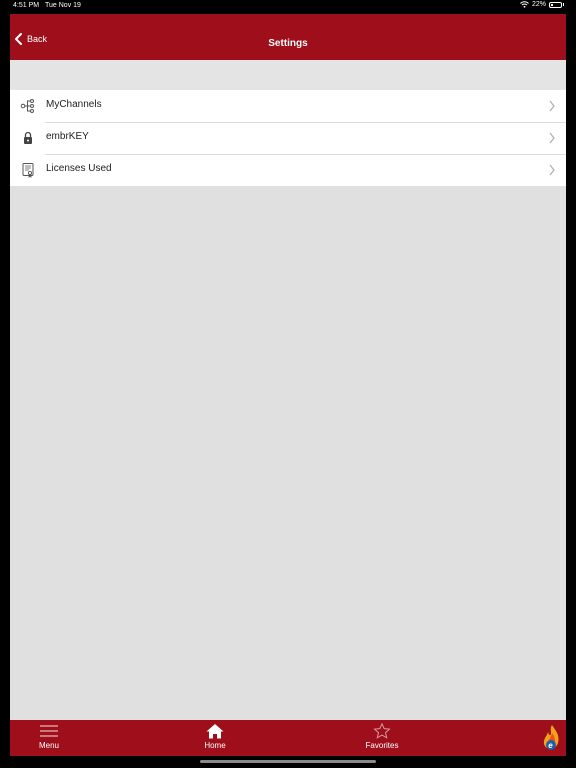 This screenshot has height=768, width=576. I want to click on home-indicator, so click(288, 761).